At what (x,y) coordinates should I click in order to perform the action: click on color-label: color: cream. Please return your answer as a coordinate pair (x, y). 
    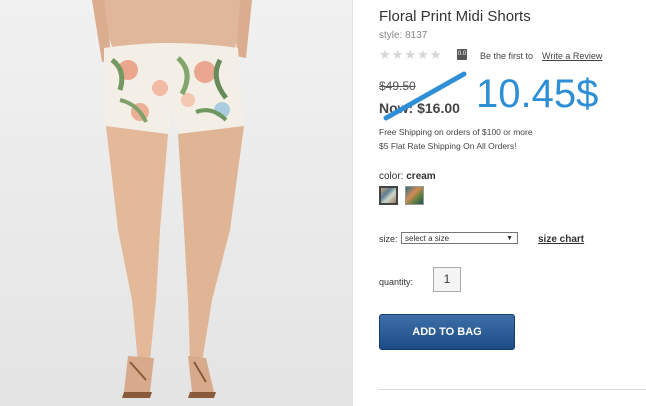
    Looking at the image, I should click on (407, 176).